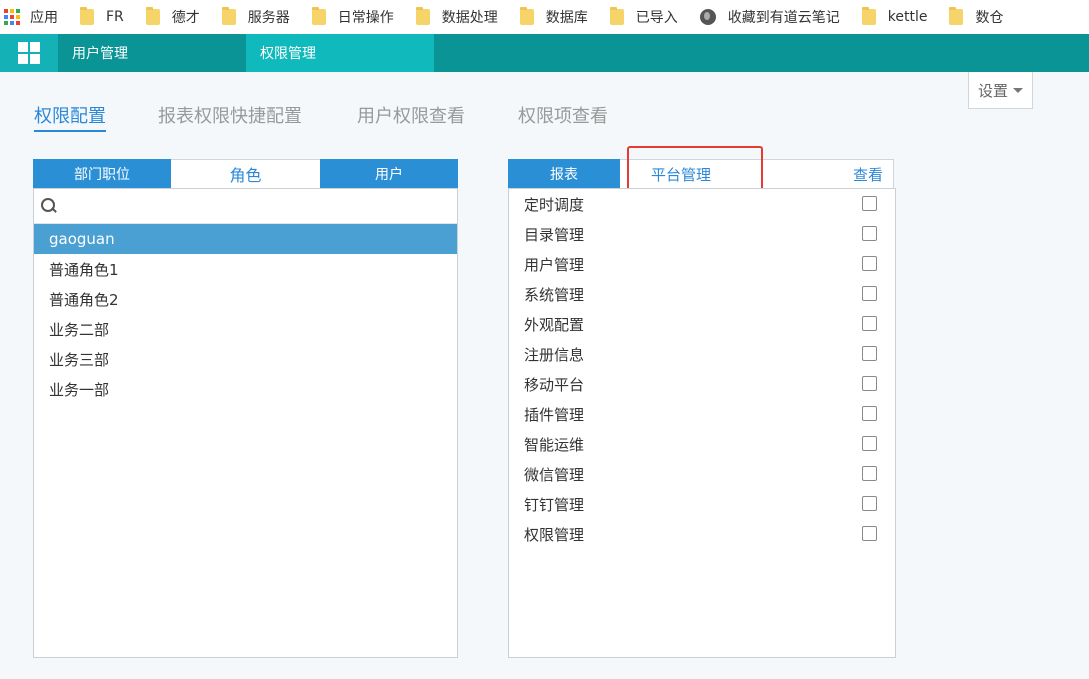 This screenshot has width=1089, height=679. I want to click on tab-role: 角色, so click(245, 173).